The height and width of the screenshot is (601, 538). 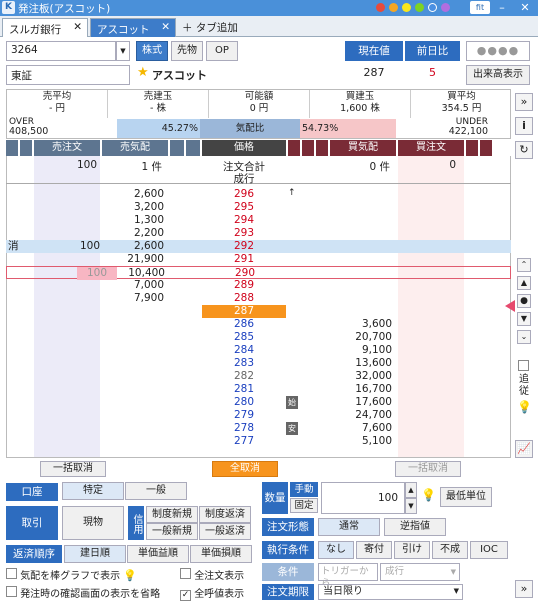 I want to click on fit-button: fit, so click(x=480, y=7).